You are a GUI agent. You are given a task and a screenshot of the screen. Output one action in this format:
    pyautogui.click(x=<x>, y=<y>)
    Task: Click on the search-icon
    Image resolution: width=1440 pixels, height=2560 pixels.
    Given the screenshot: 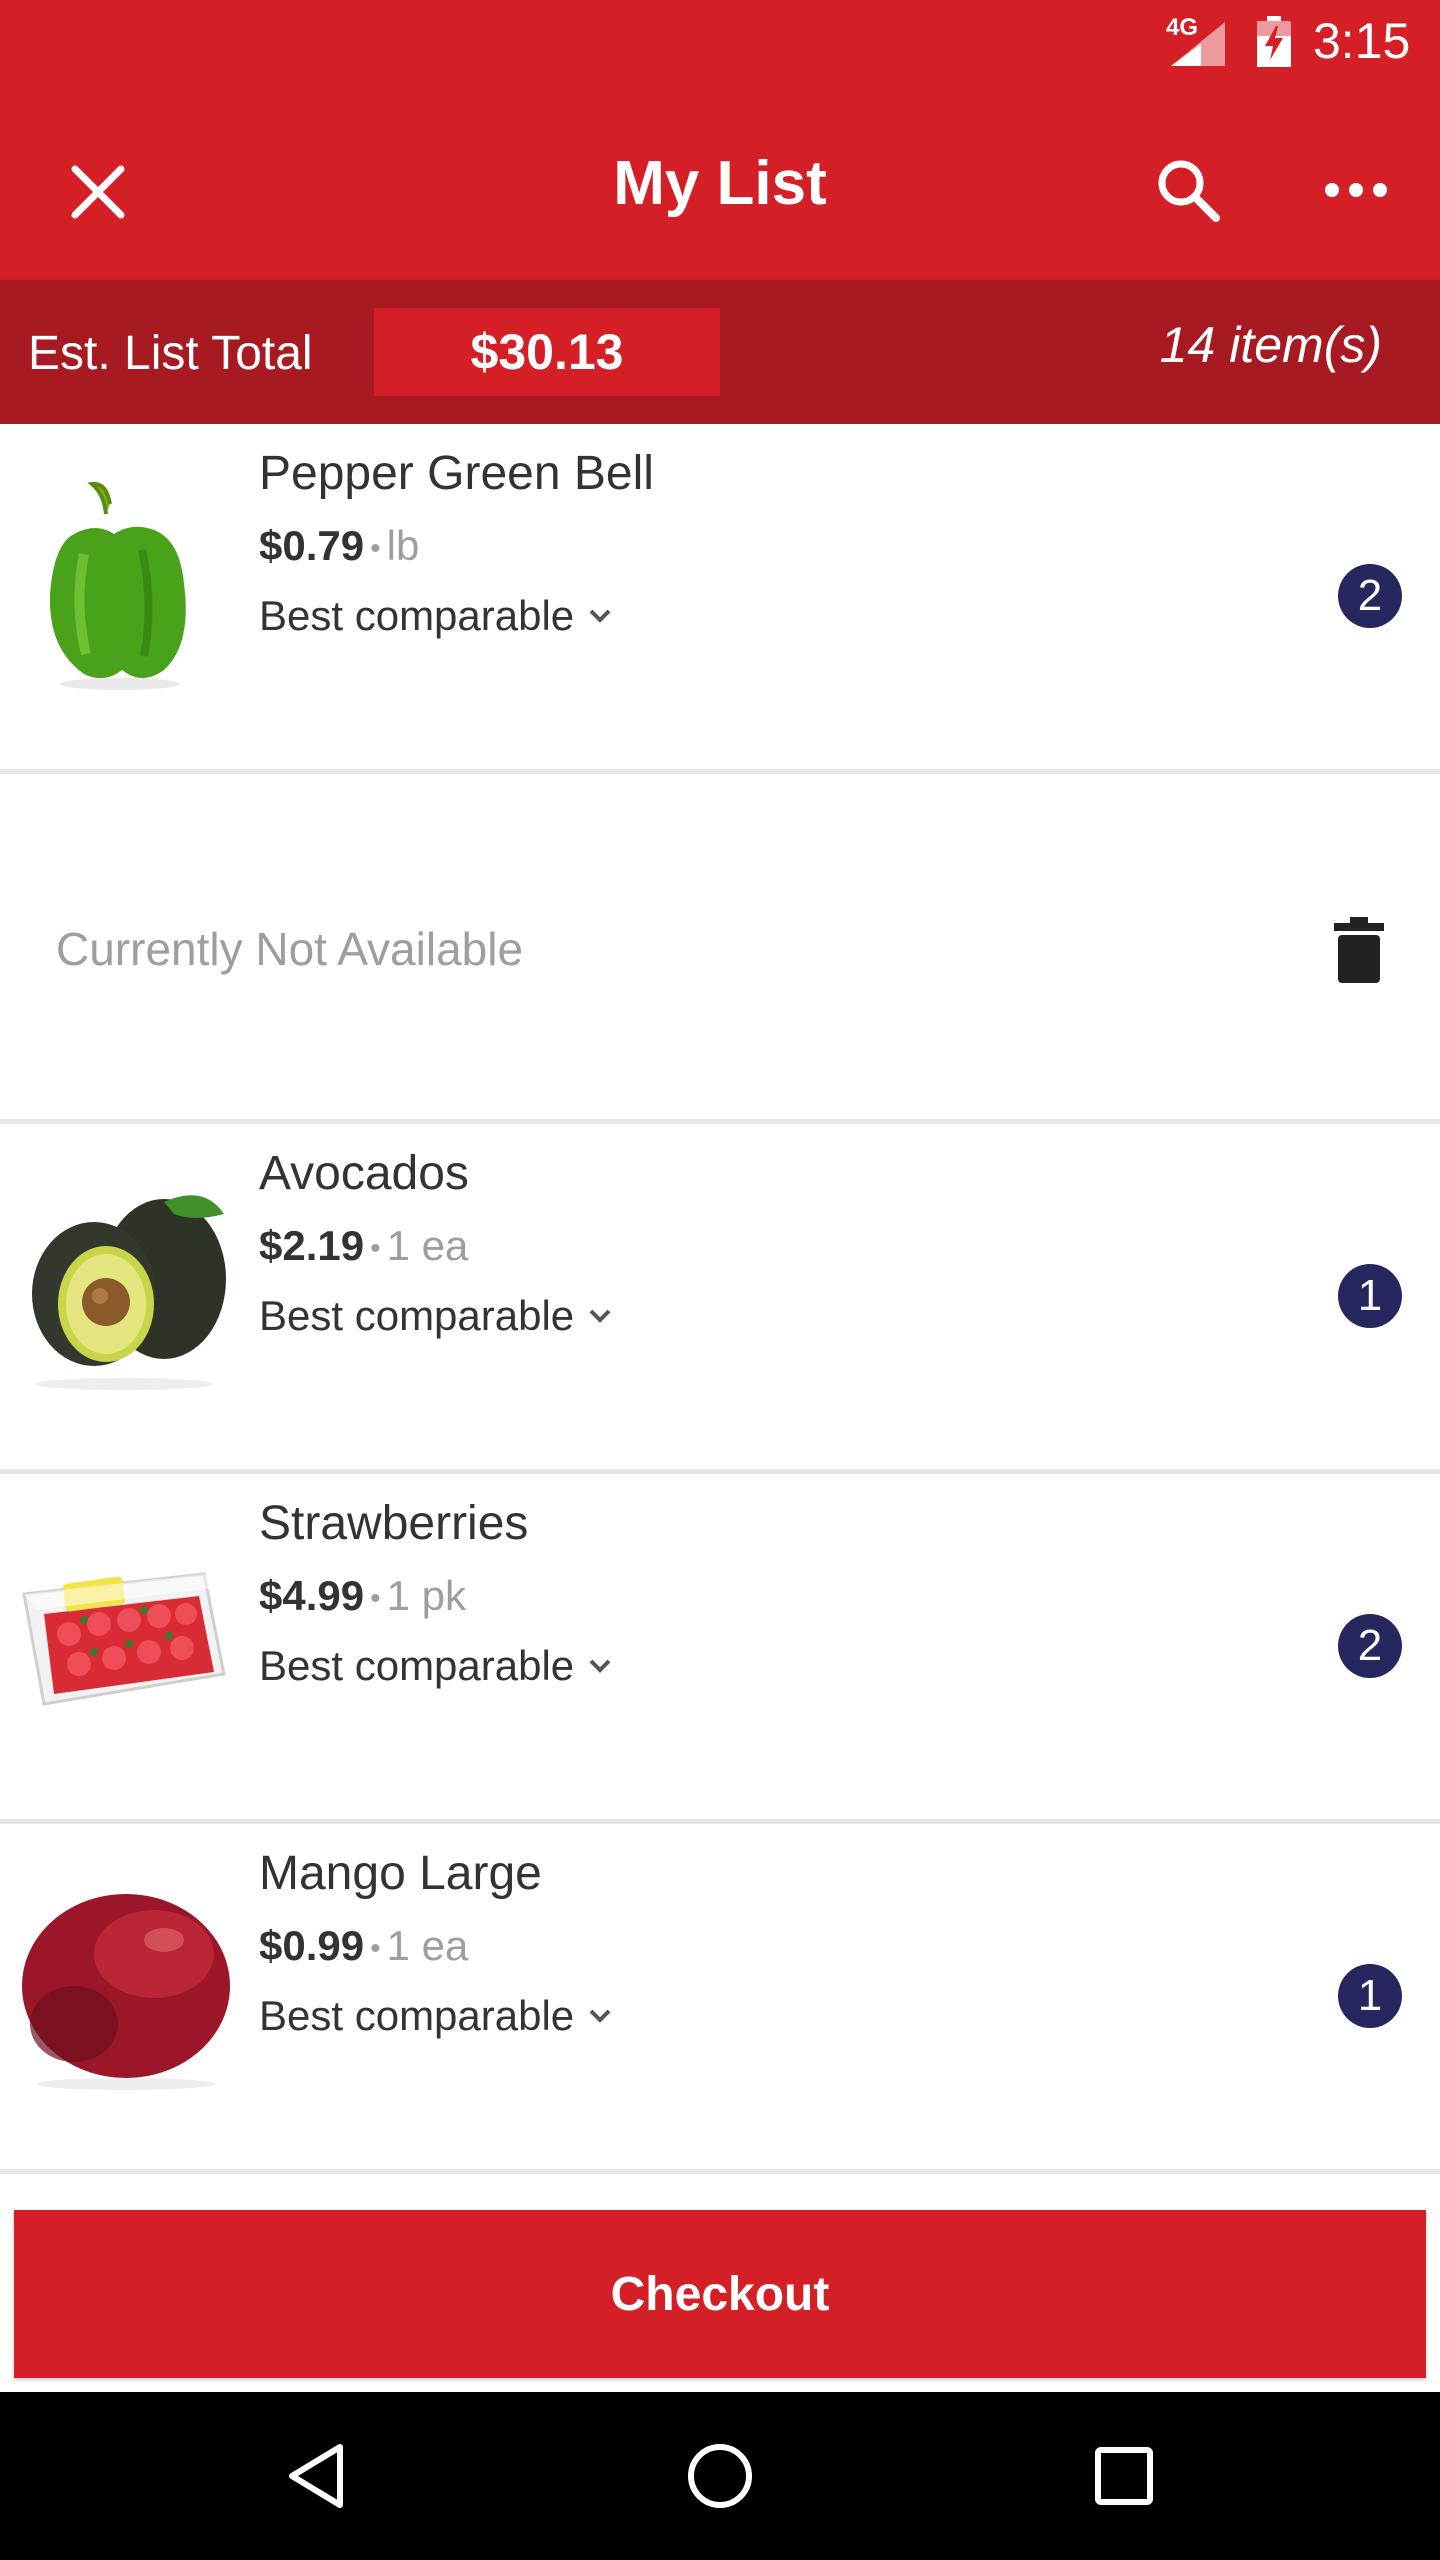 What is the action you would take?
    pyautogui.click(x=1189, y=191)
    